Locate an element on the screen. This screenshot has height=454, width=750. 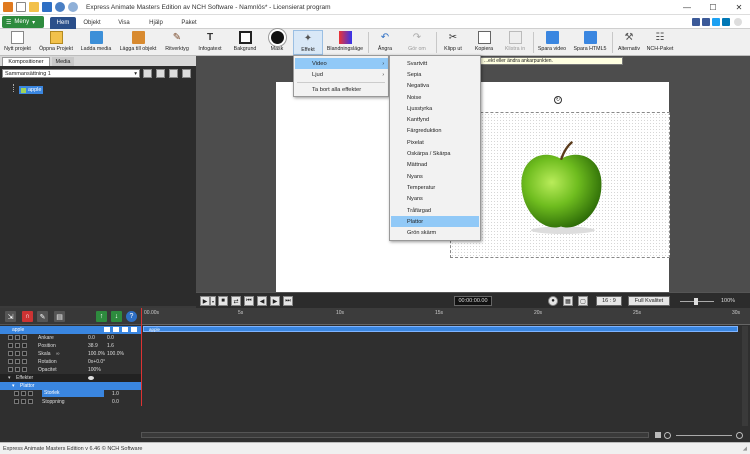
add-composition-icon is located at coordinates (147, 73).